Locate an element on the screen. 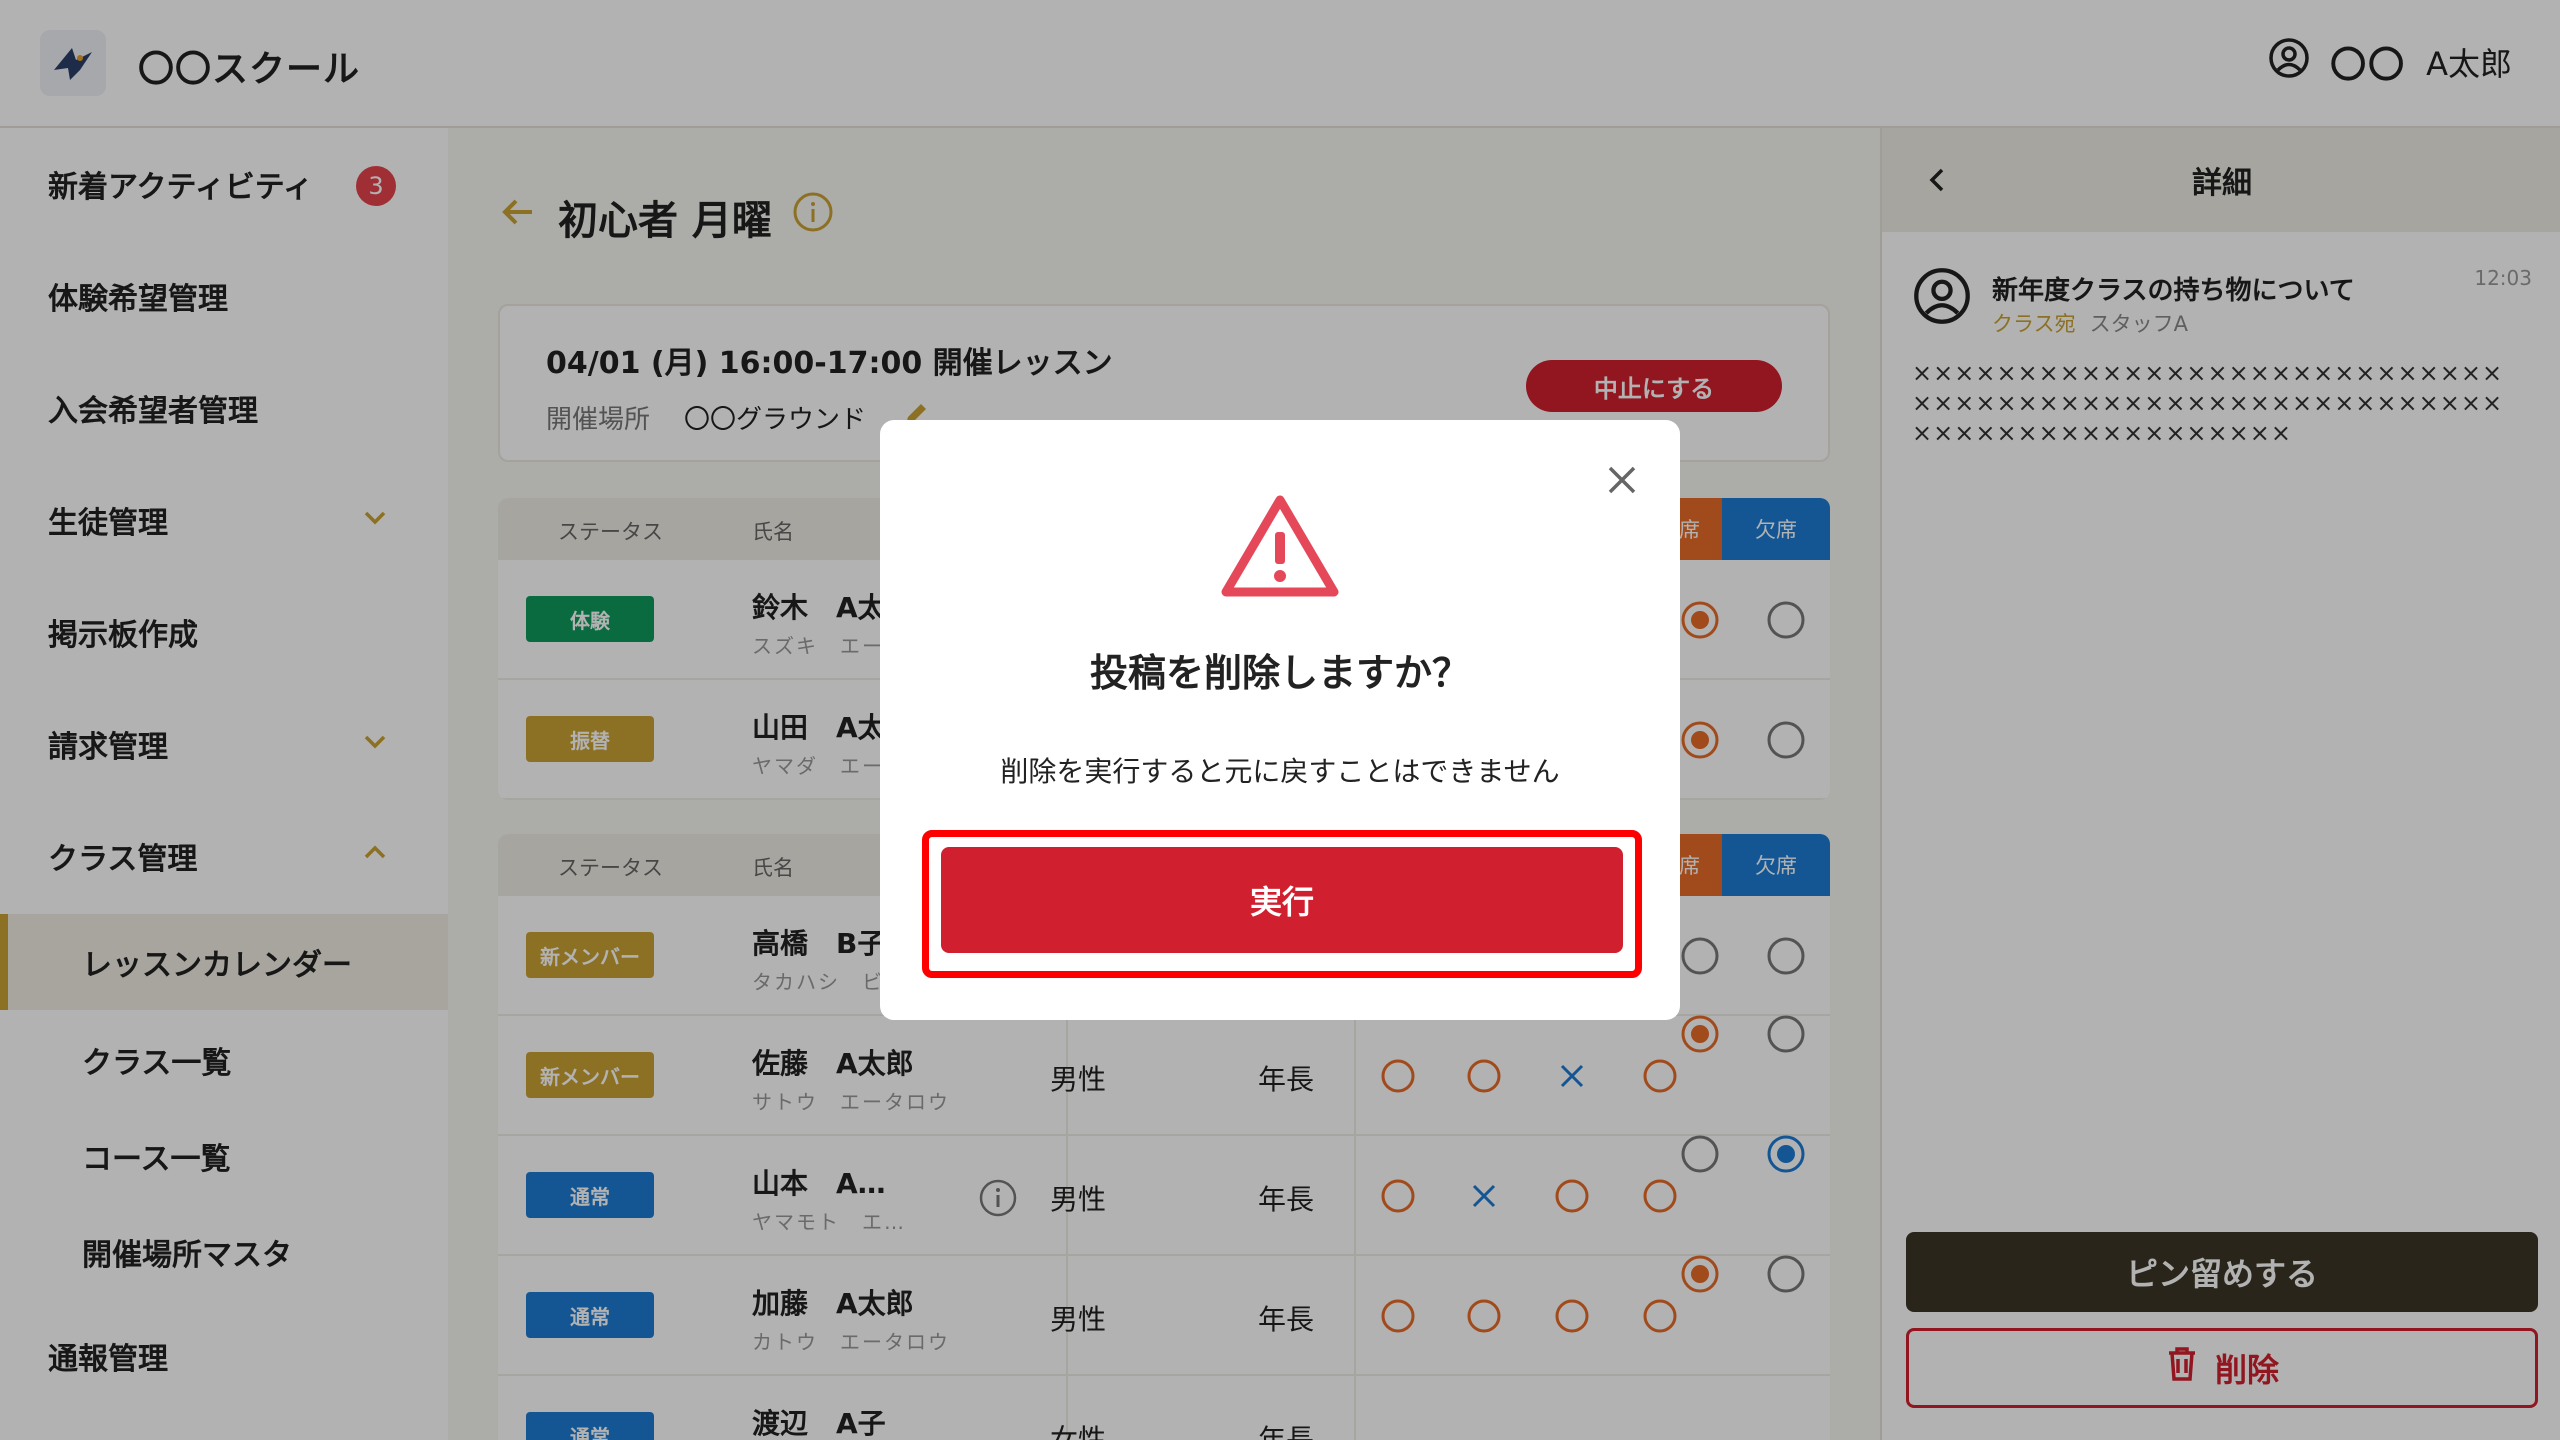  highlight-frame: 実行 is located at coordinates (1282, 904).